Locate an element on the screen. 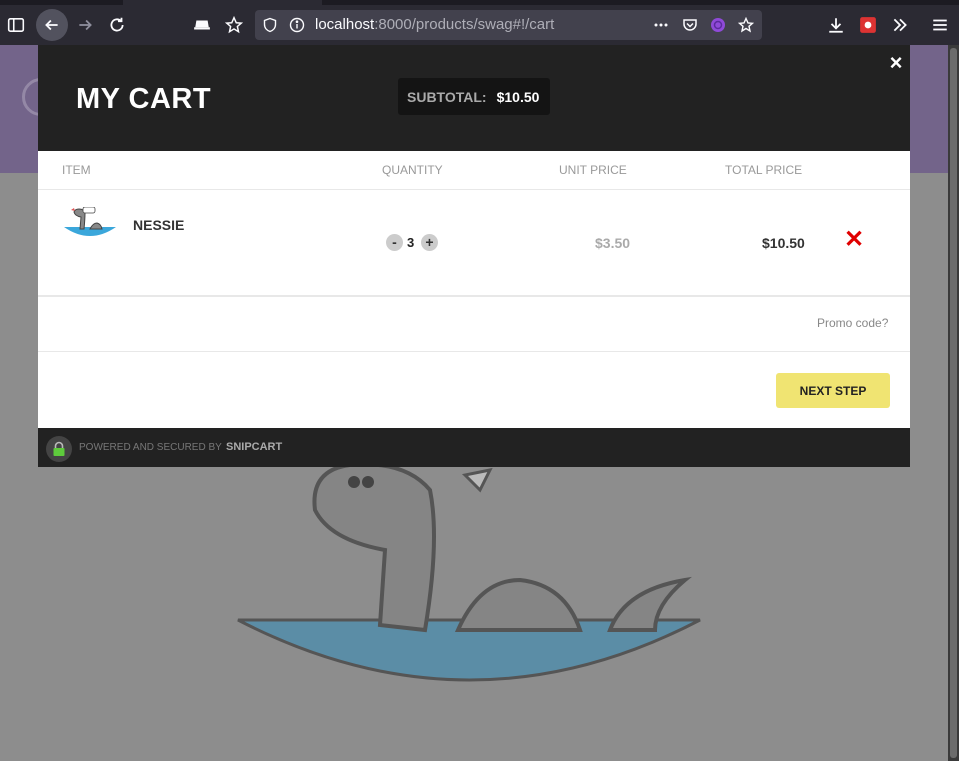 The height and width of the screenshot is (761, 959). subtotal-box: SUBTOTAL: $10.50 is located at coordinates (474, 96).